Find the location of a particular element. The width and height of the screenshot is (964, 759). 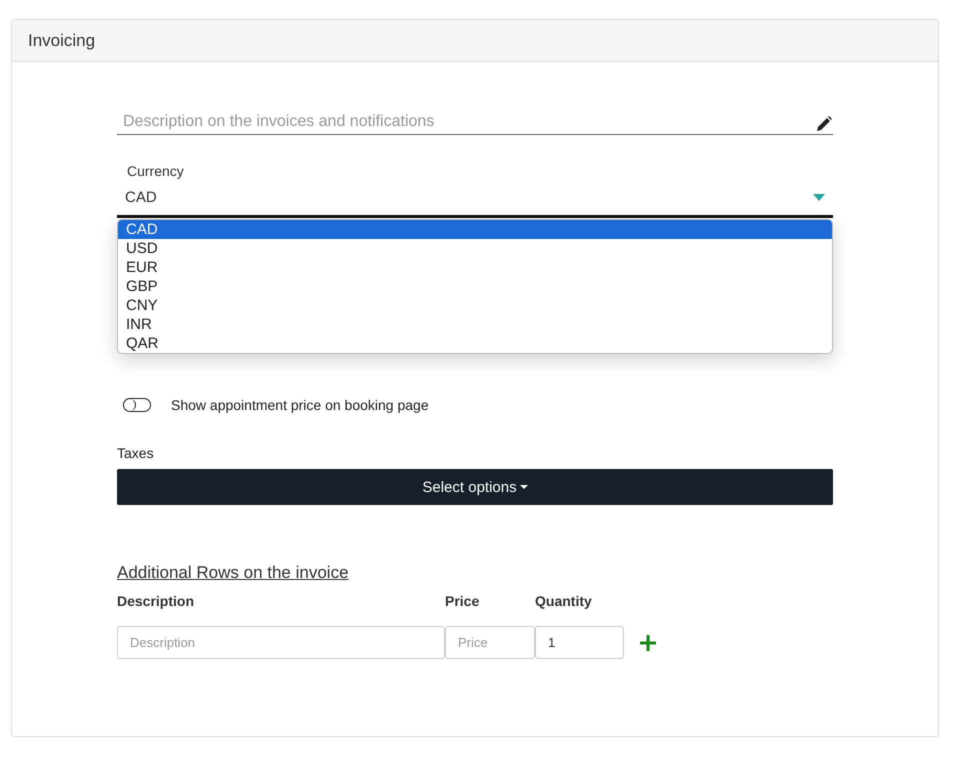

pencil-icon is located at coordinates (824, 124).